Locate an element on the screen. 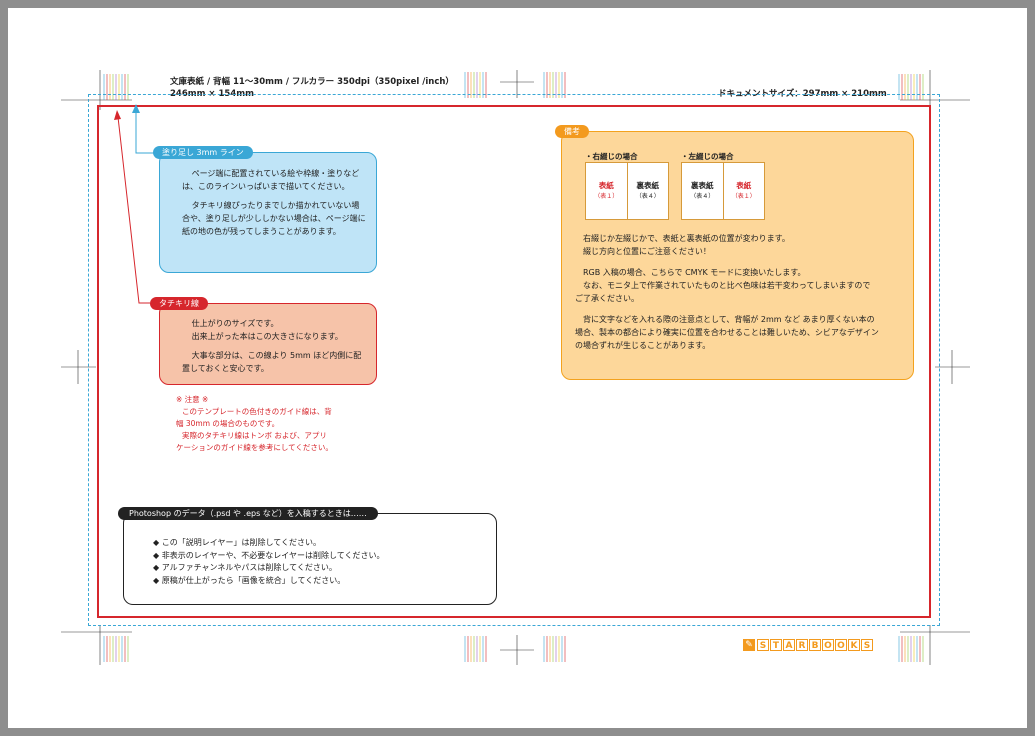 The width and height of the screenshot is (1035, 736). starbooks-logo: ✎ S T A R B O O K S is located at coordinates (808, 645).